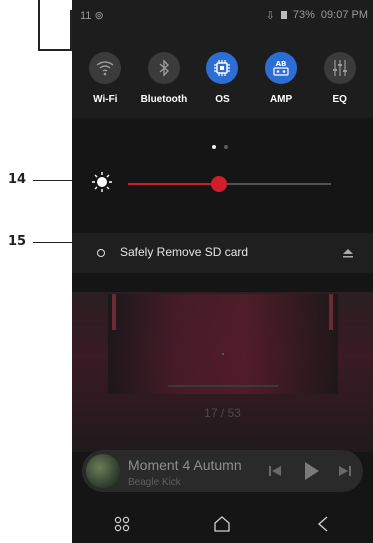 Image resolution: width=373 pixels, height=543 pixels. What do you see at coordinates (164, 99) in the screenshot?
I see `bluetooth-label: Bluetooth` at bounding box center [164, 99].